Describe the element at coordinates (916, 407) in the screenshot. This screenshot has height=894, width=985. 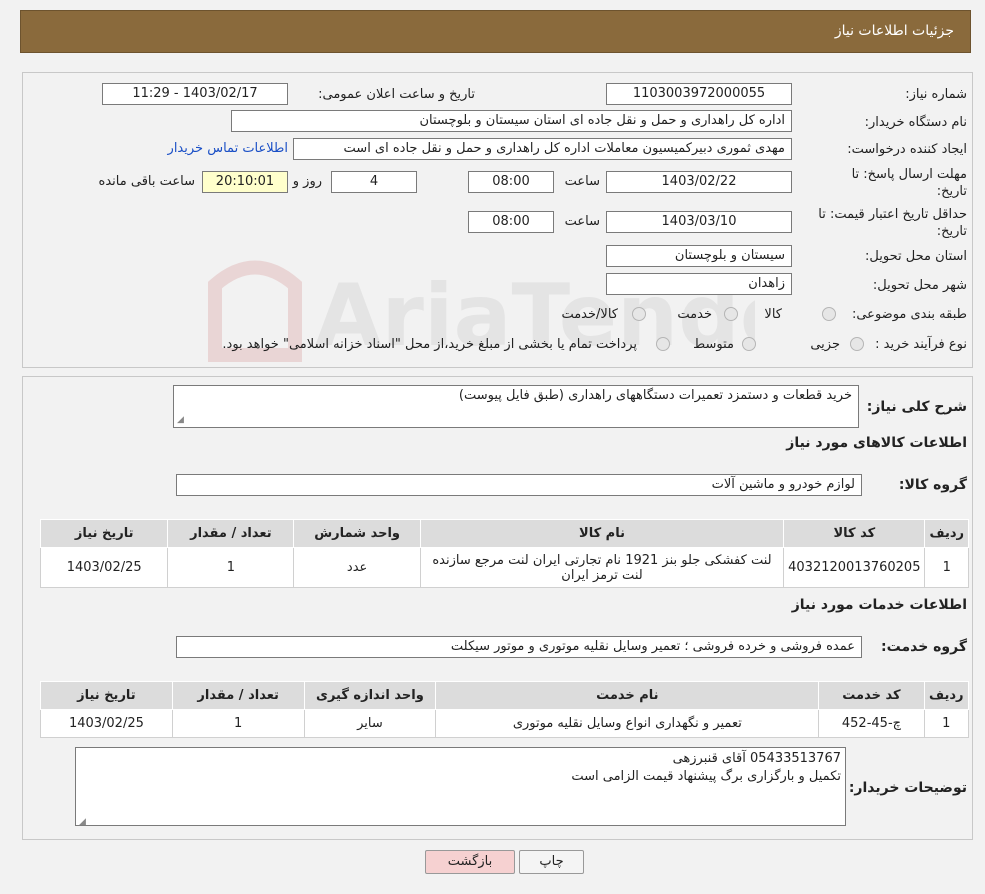
I see `need-description-label: شرح کلی نیاز:` at that location.